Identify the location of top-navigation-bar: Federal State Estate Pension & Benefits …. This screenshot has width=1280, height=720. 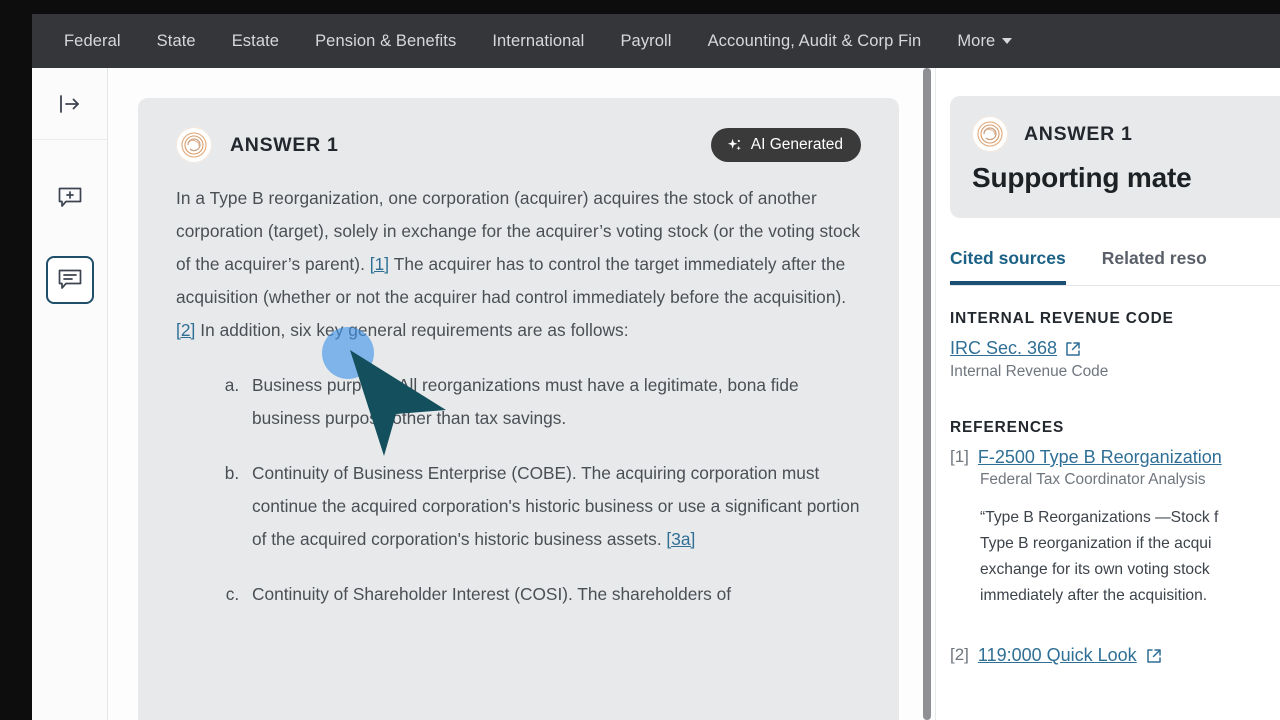
(656, 41).